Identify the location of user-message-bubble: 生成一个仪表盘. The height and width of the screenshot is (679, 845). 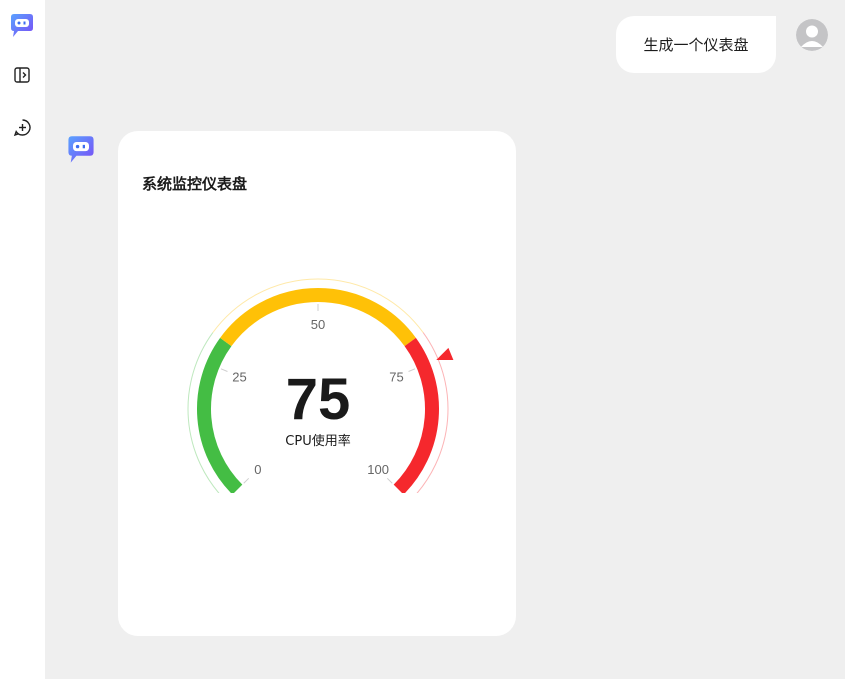
(696, 44).